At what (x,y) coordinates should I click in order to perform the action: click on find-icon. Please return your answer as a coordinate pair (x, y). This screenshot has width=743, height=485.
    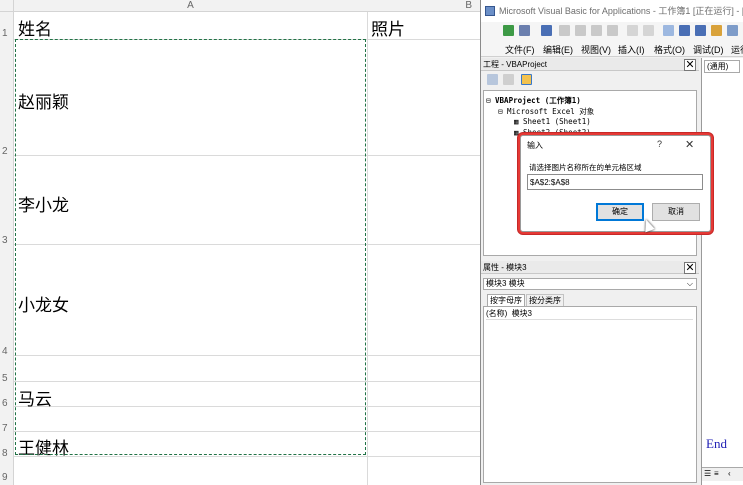
    Looking at the image, I should click on (612, 30).